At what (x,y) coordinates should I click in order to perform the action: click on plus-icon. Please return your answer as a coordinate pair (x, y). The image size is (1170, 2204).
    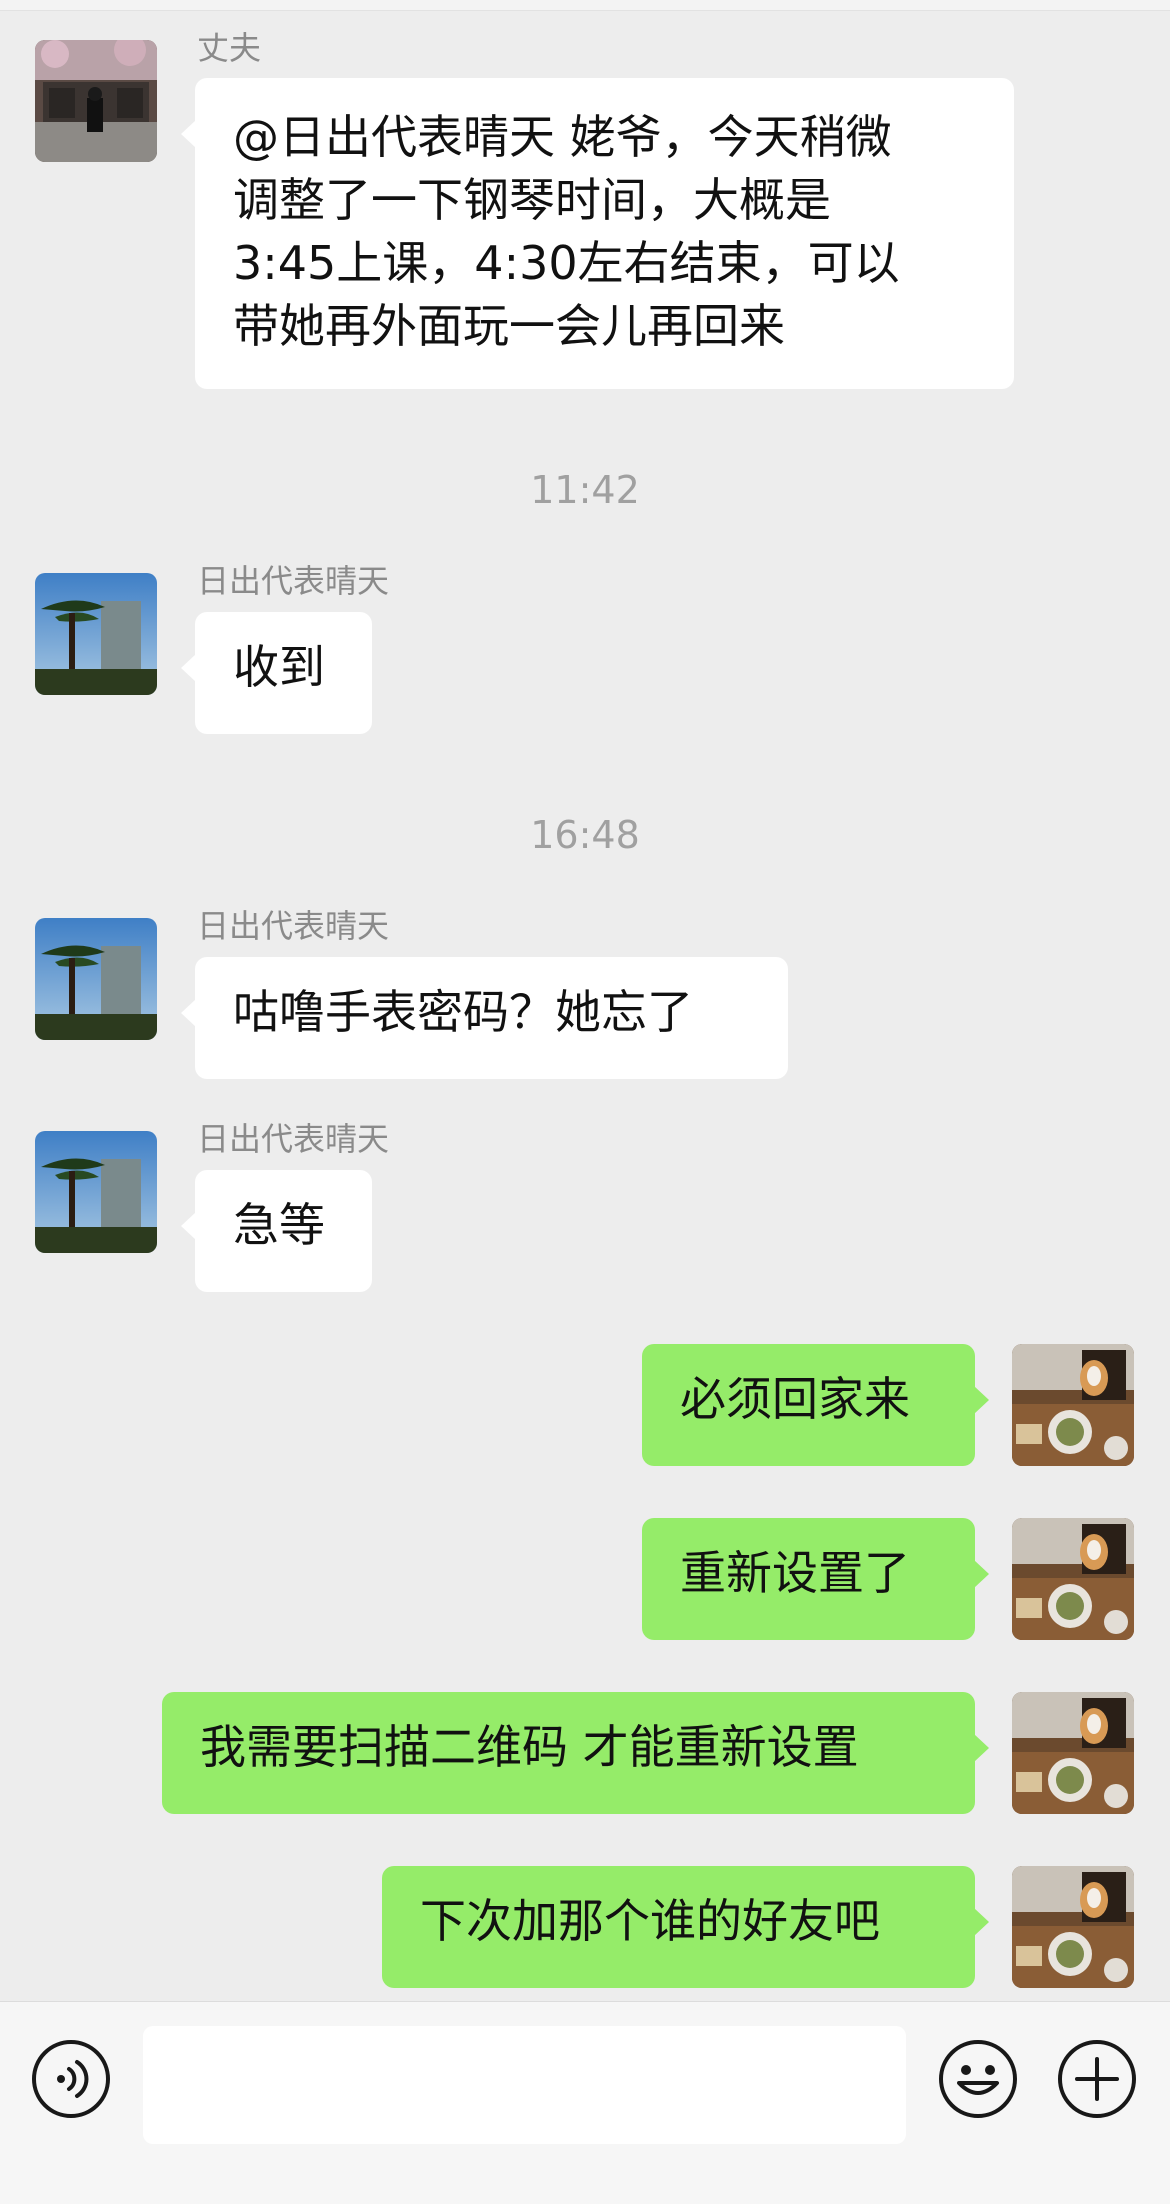
    Looking at the image, I should click on (1097, 2079).